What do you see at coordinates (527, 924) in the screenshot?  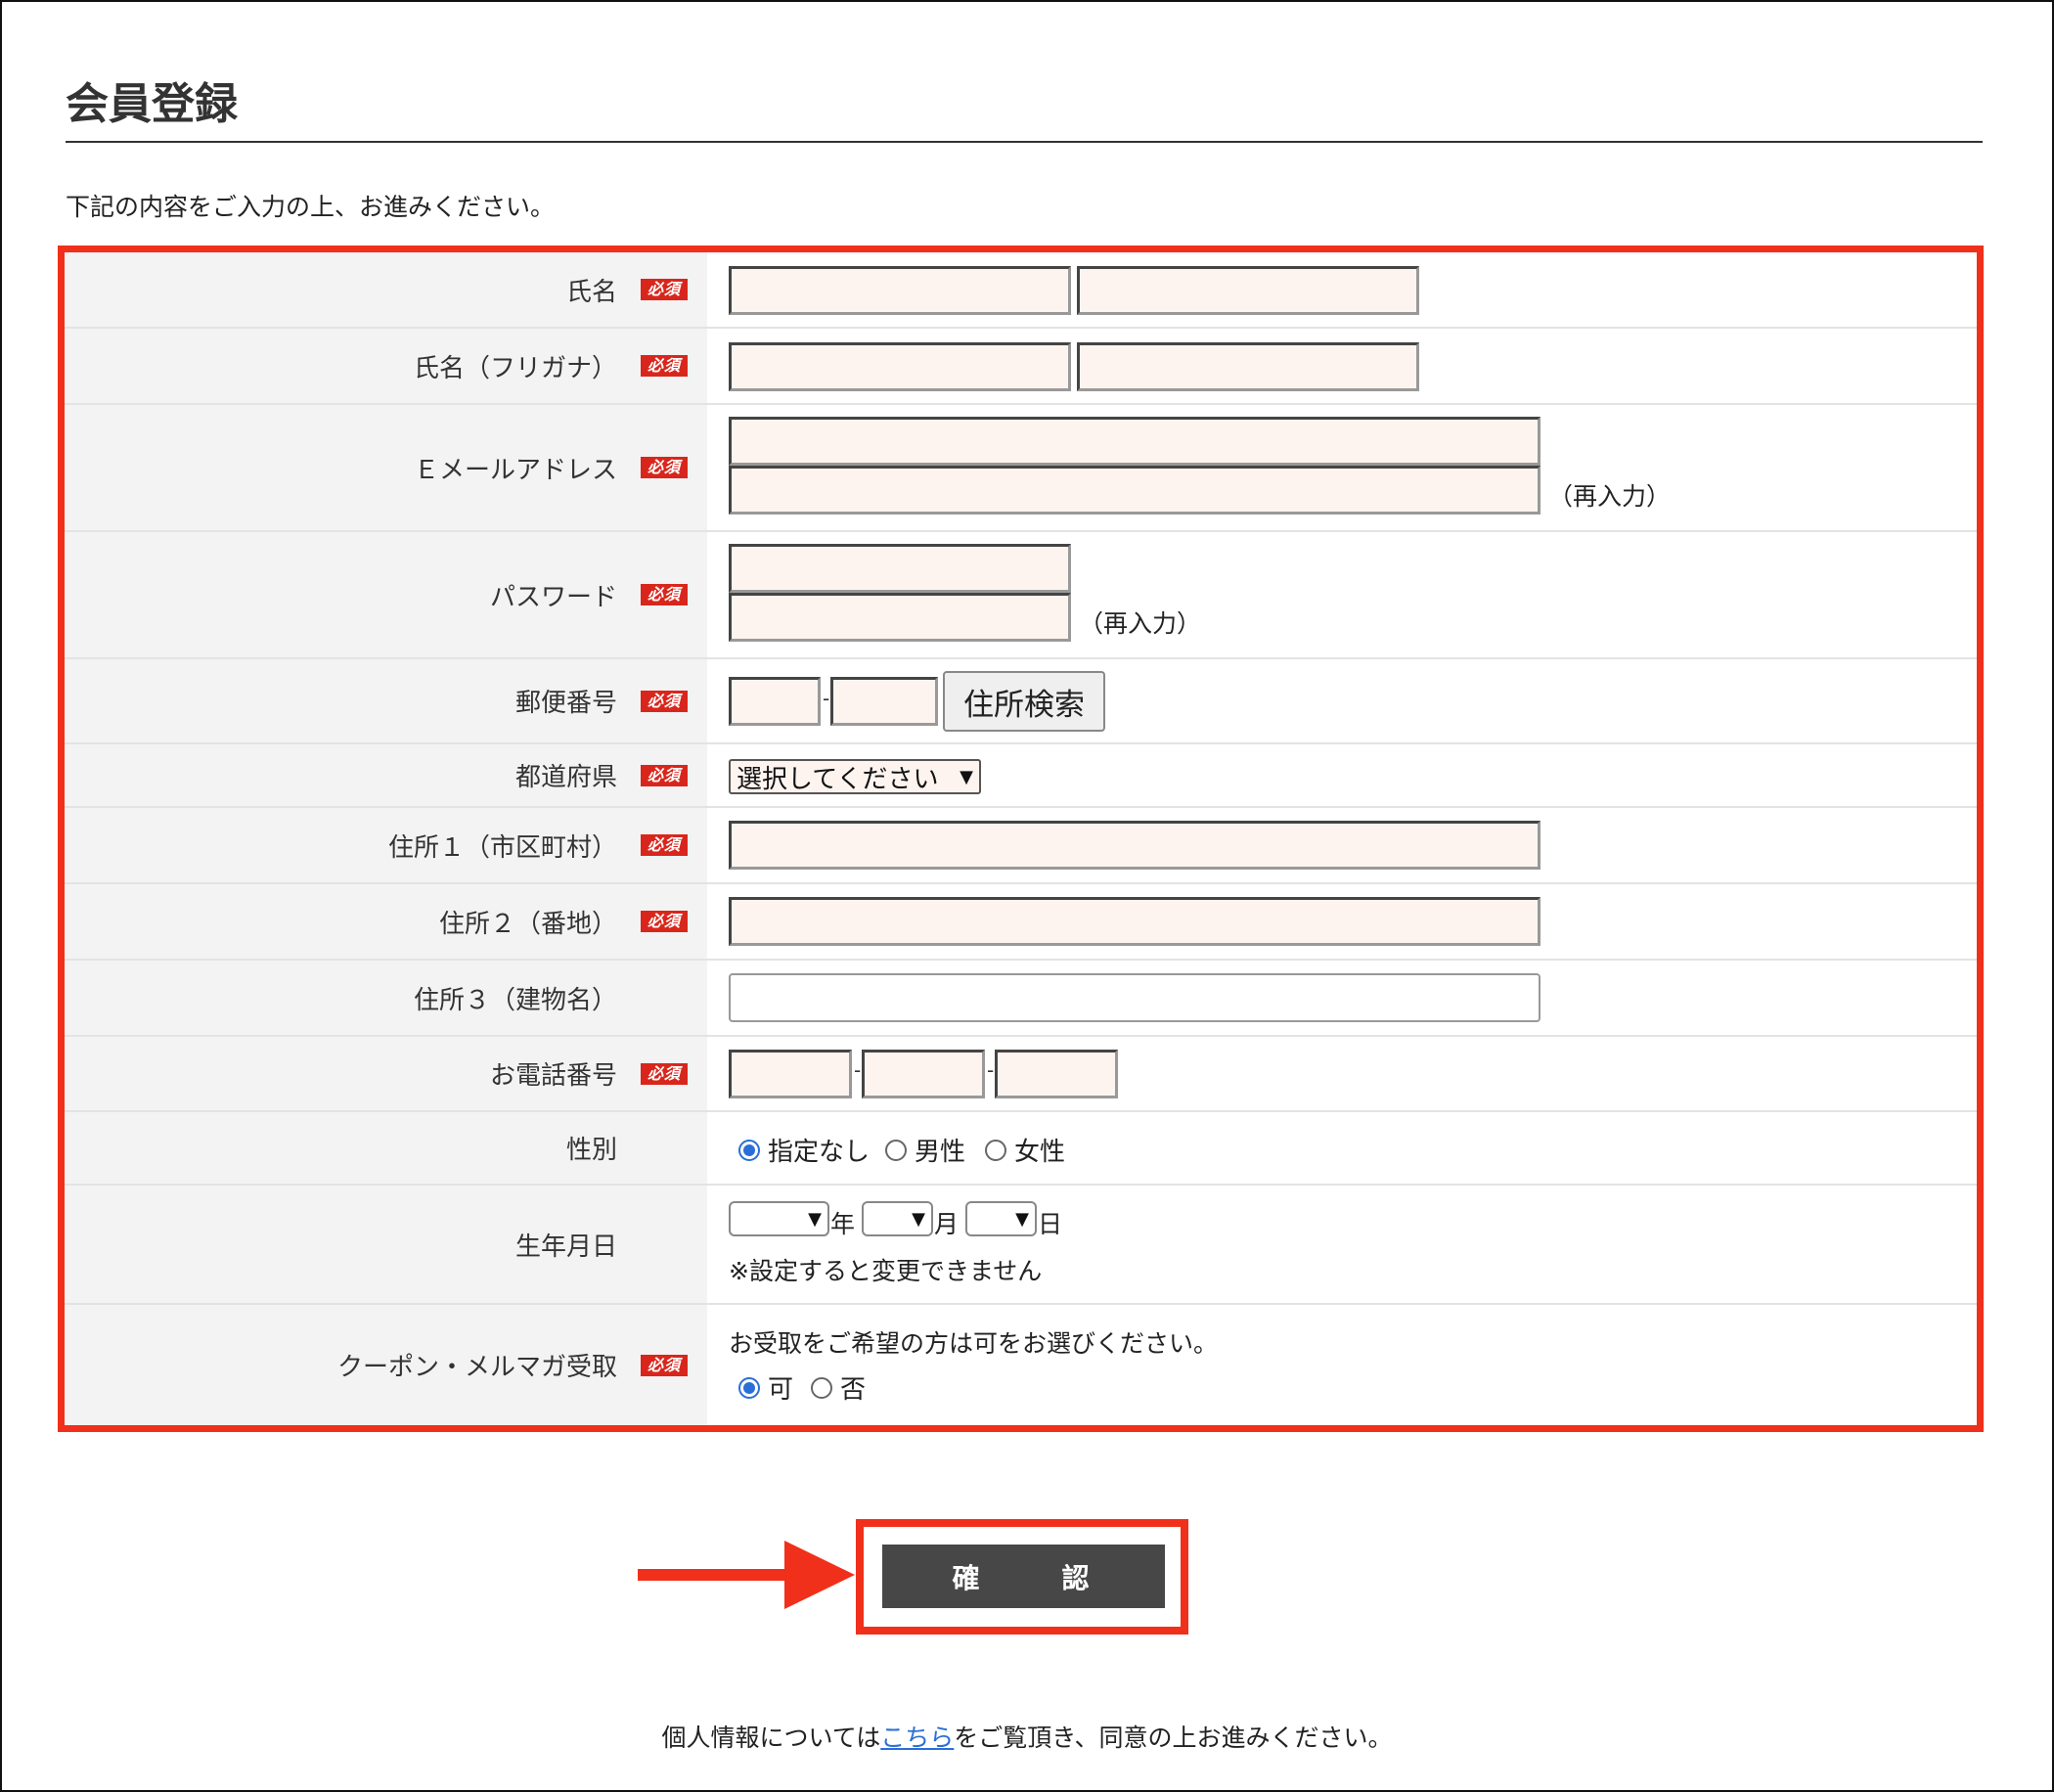 I see `address2-label: 住所２（番地）` at bounding box center [527, 924].